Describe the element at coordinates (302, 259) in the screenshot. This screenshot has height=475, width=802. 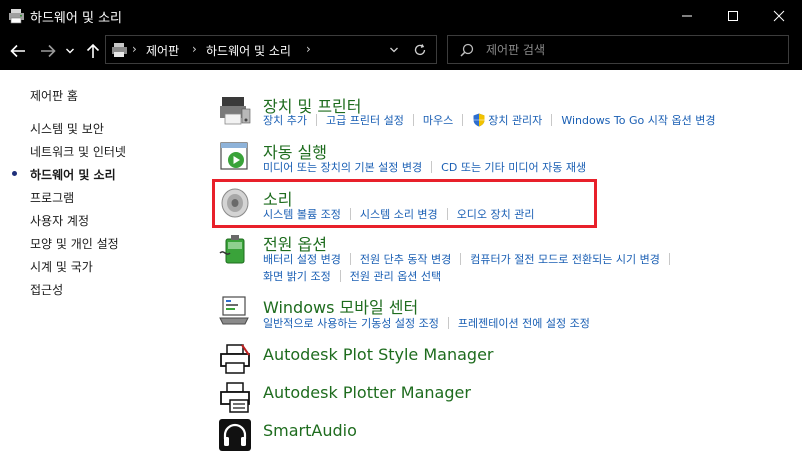
I see `link-change-battery-settings: 배터리 설정 변경` at that location.